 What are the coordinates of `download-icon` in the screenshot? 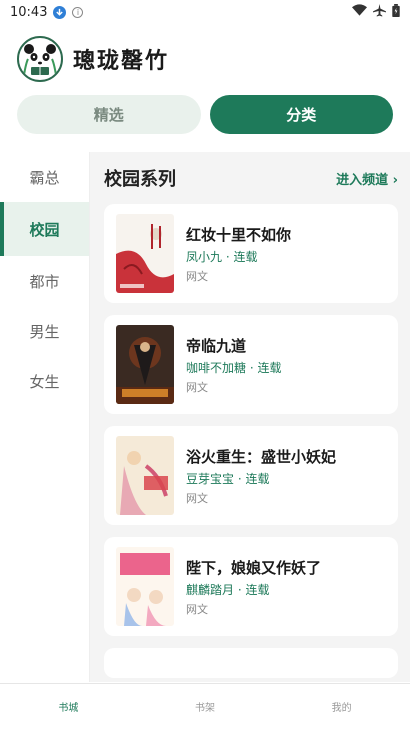 It's located at (60, 12).